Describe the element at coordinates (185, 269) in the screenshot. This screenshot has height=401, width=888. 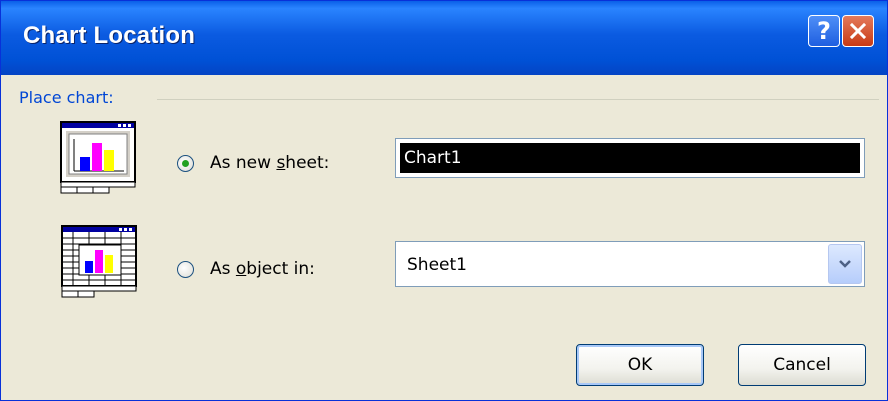
I see `as-object-radio` at that location.